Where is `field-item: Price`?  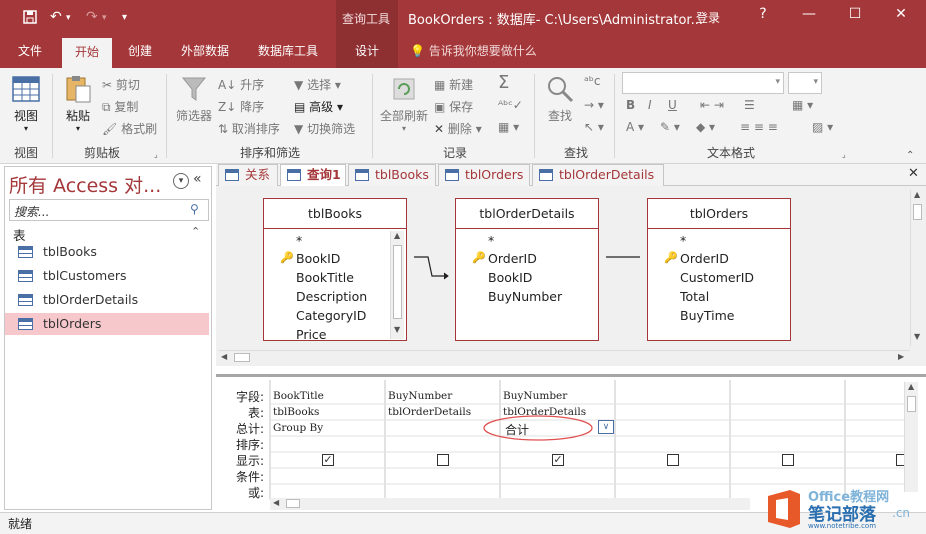
field-item: Price is located at coordinates (311, 334).